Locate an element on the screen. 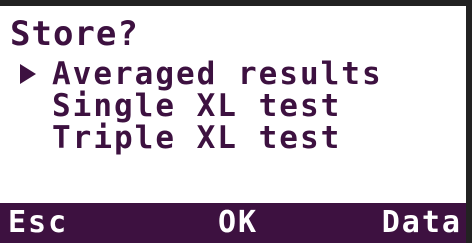 The image size is (472, 243). ok-softkey: OK is located at coordinates (238, 223).